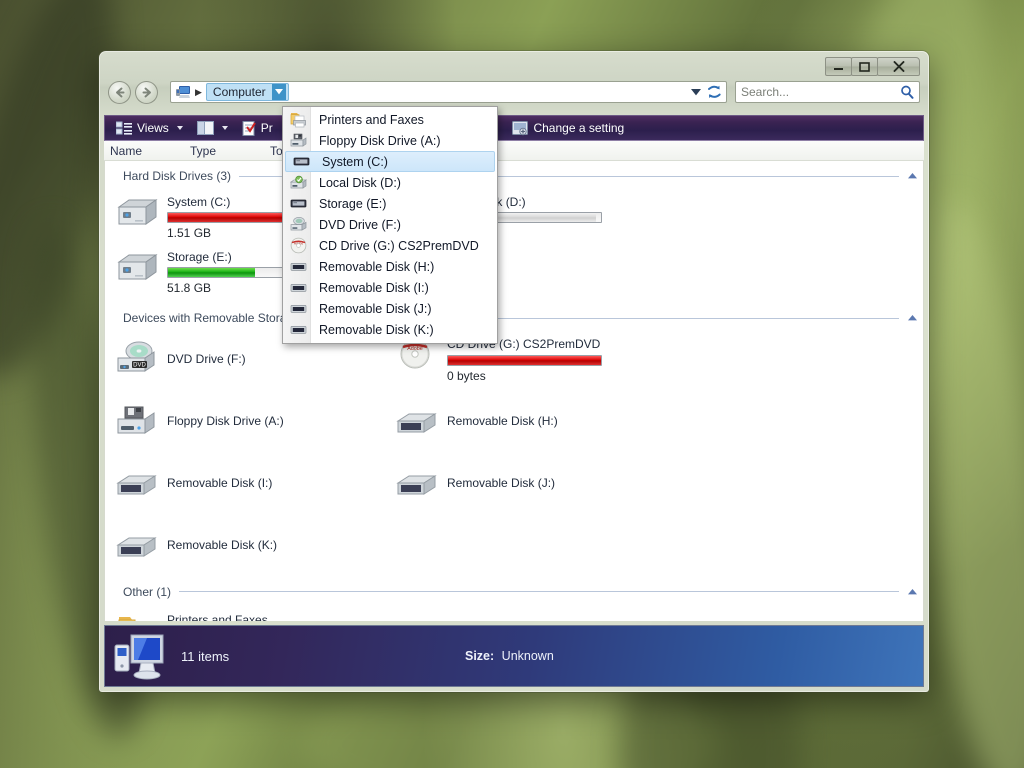 This screenshot has width=1024, height=768. I want to click on menu-item-label: Printers and Faxes, so click(371, 119).